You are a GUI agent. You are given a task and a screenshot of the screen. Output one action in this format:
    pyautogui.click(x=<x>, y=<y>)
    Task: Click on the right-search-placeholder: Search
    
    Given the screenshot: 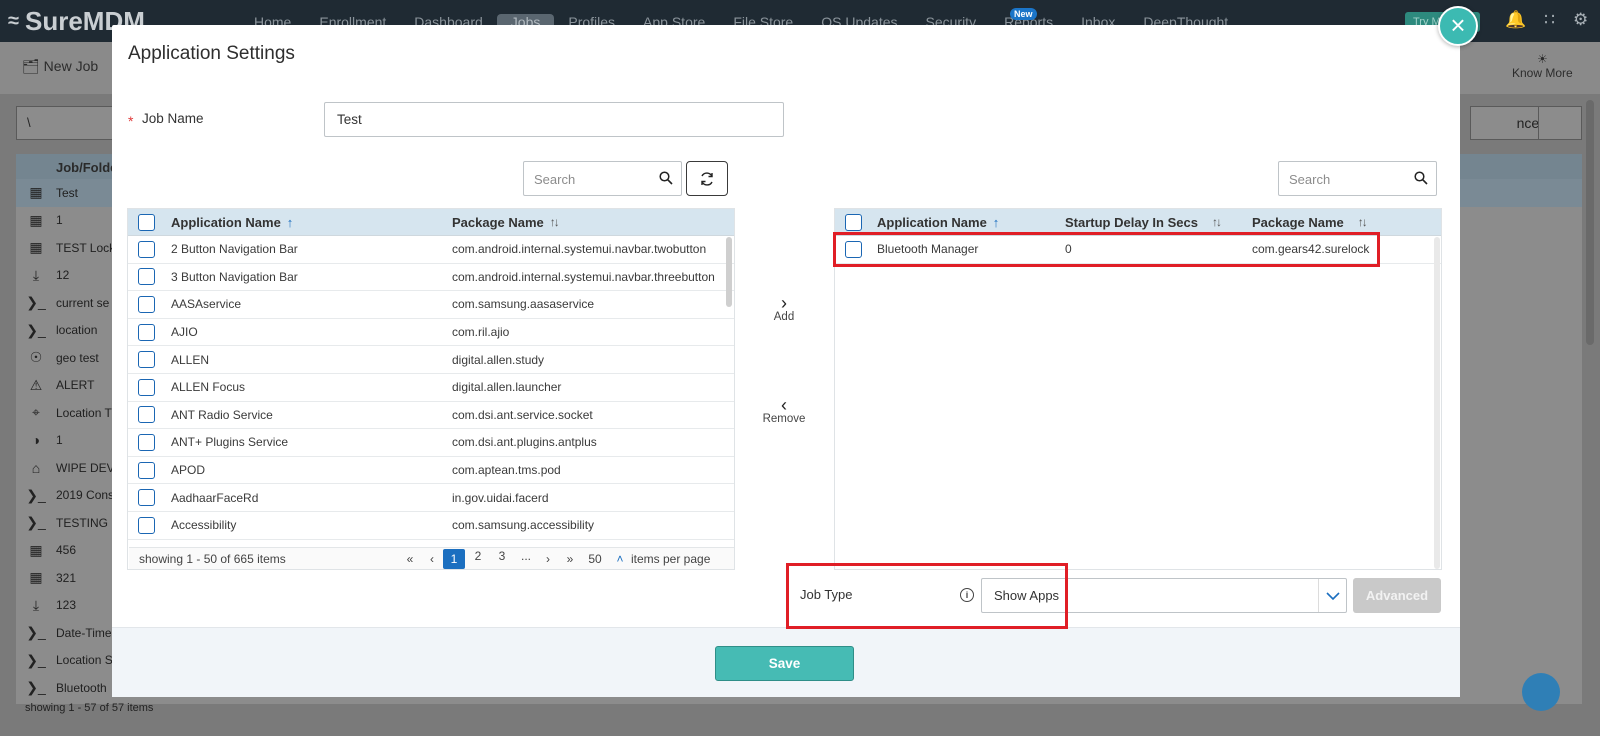 What is the action you would take?
    pyautogui.click(x=1310, y=179)
    